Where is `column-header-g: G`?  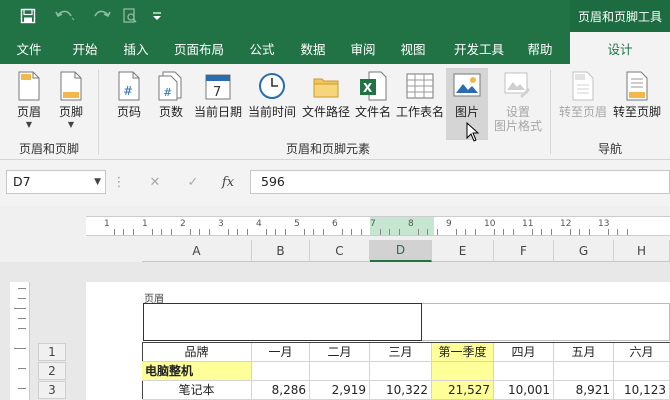
column-header-g: G is located at coordinates (584, 251).